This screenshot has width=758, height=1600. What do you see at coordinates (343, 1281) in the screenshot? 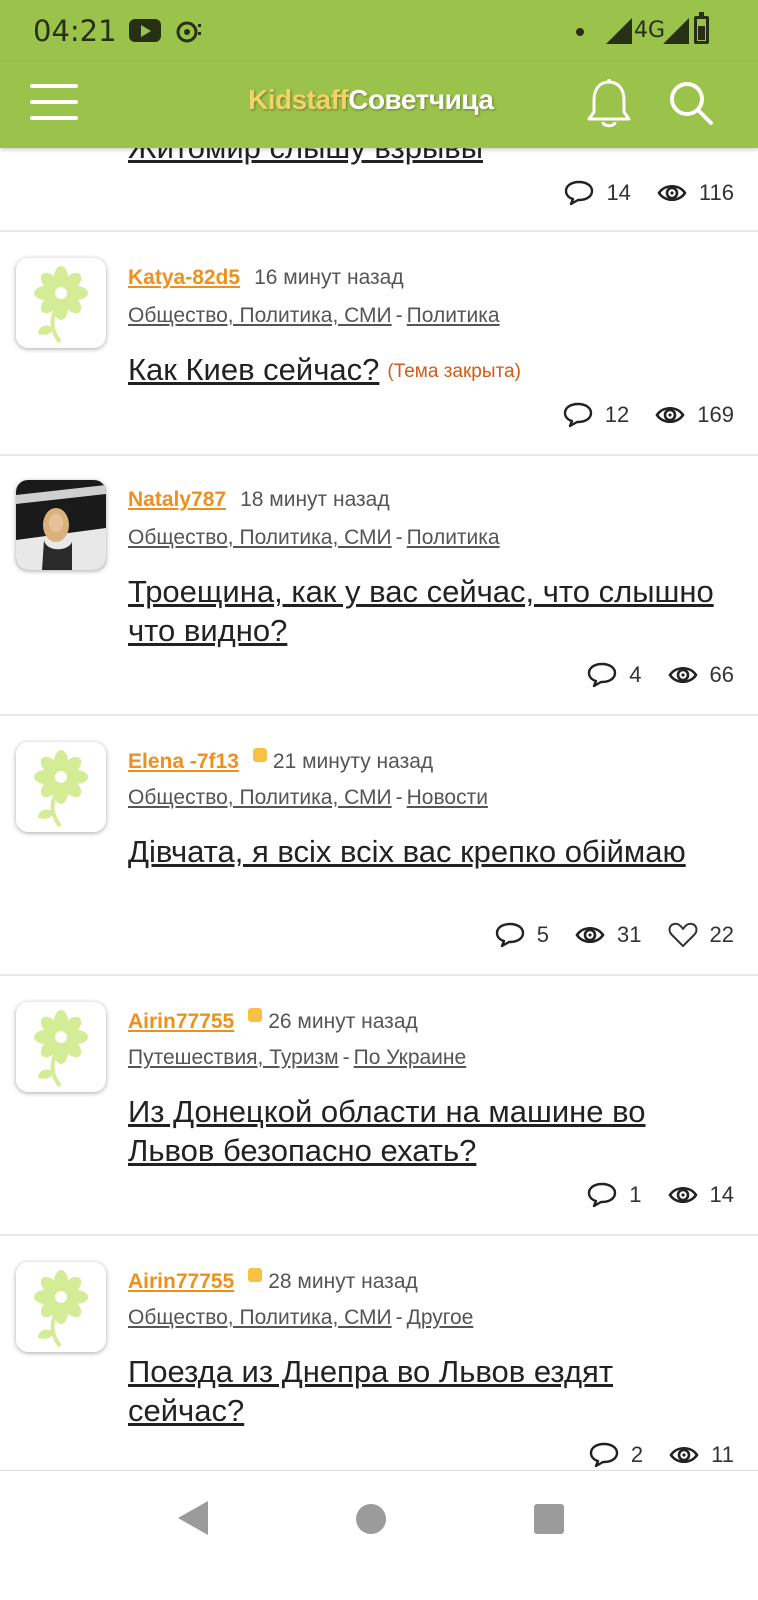
I see `topic-time: 28 минут назад` at bounding box center [343, 1281].